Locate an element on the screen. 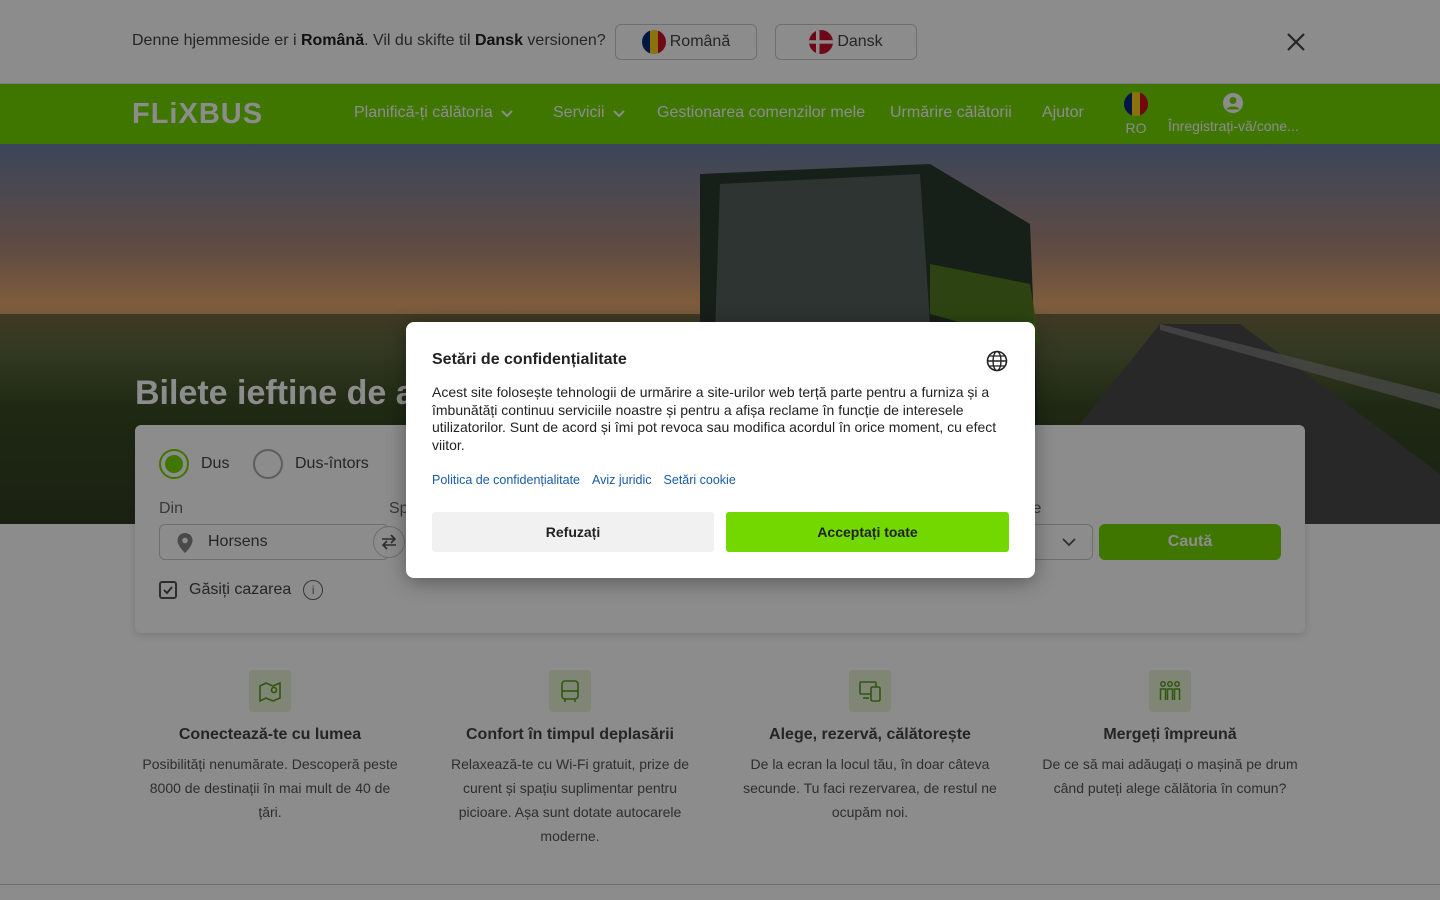 This screenshot has width=1440, height=900. legal-notice-link: Aviz juridic is located at coordinates (622, 480).